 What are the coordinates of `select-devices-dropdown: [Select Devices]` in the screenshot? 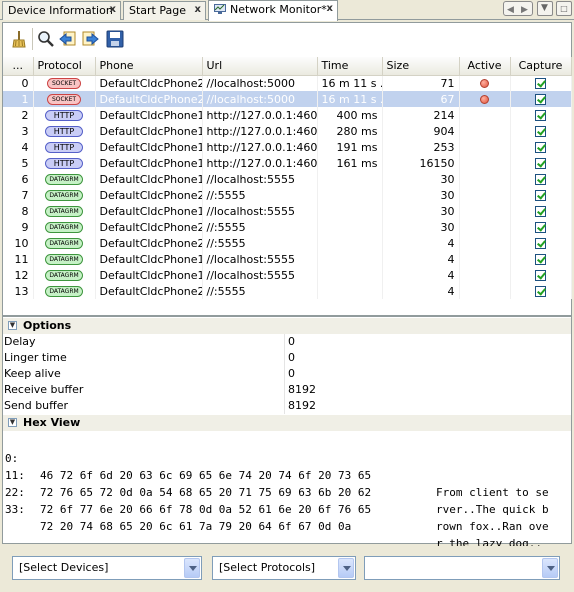 It's located at (107, 568).